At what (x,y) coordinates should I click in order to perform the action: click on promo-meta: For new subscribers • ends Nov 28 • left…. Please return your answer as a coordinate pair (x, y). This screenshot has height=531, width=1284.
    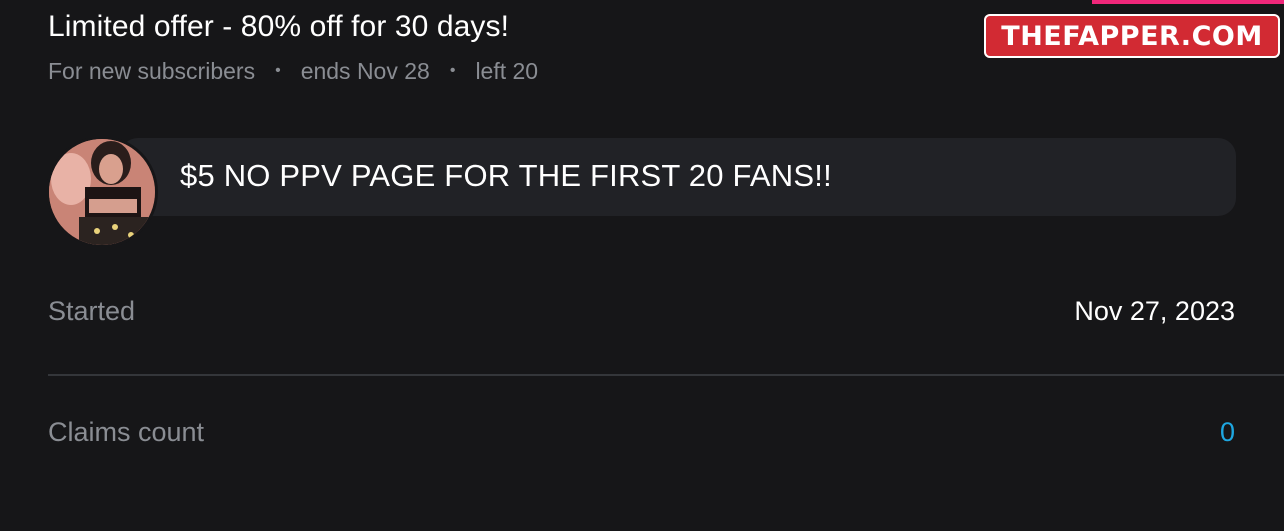
    Looking at the image, I should click on (293, 71).